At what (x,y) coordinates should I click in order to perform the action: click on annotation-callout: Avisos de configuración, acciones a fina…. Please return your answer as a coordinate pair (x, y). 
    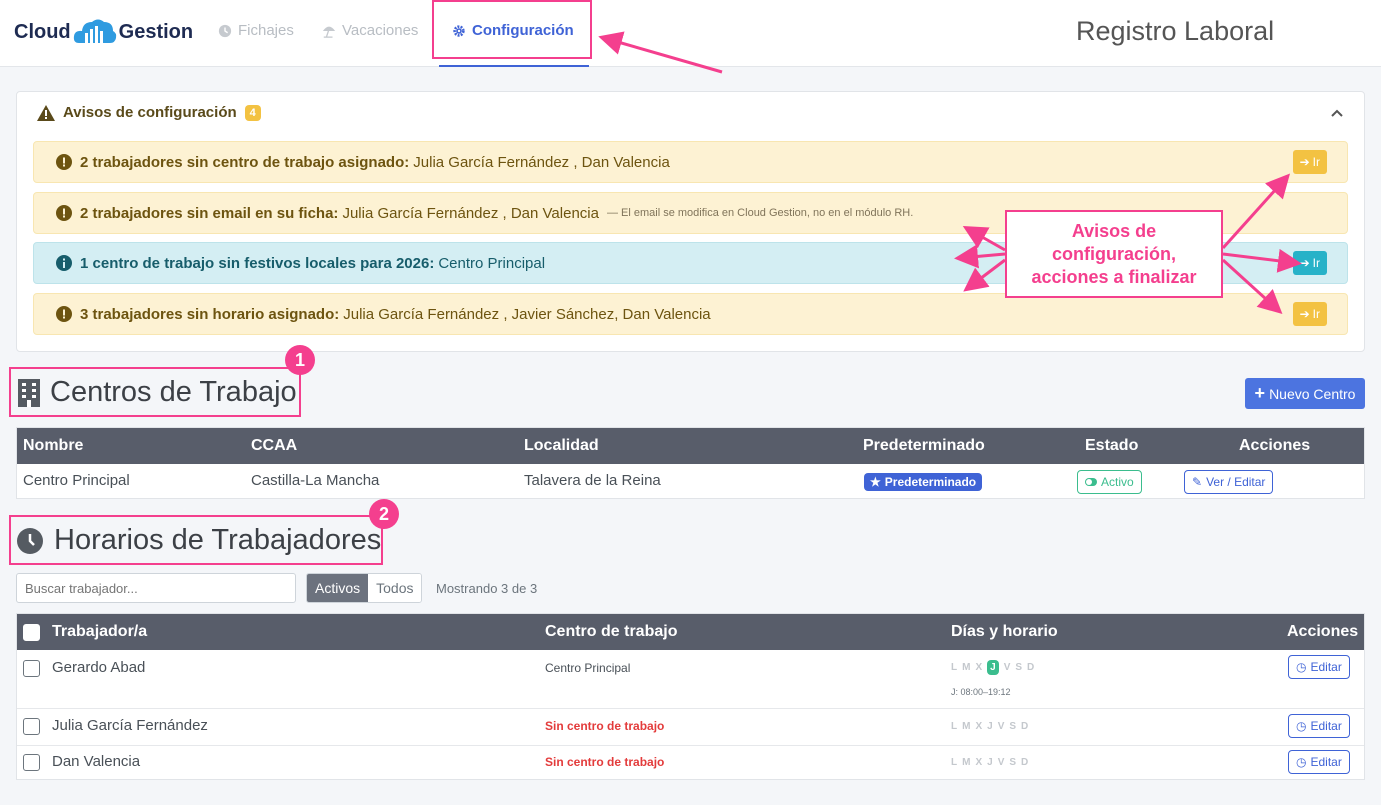
    Looking at the image, I should click on (1114, 254).